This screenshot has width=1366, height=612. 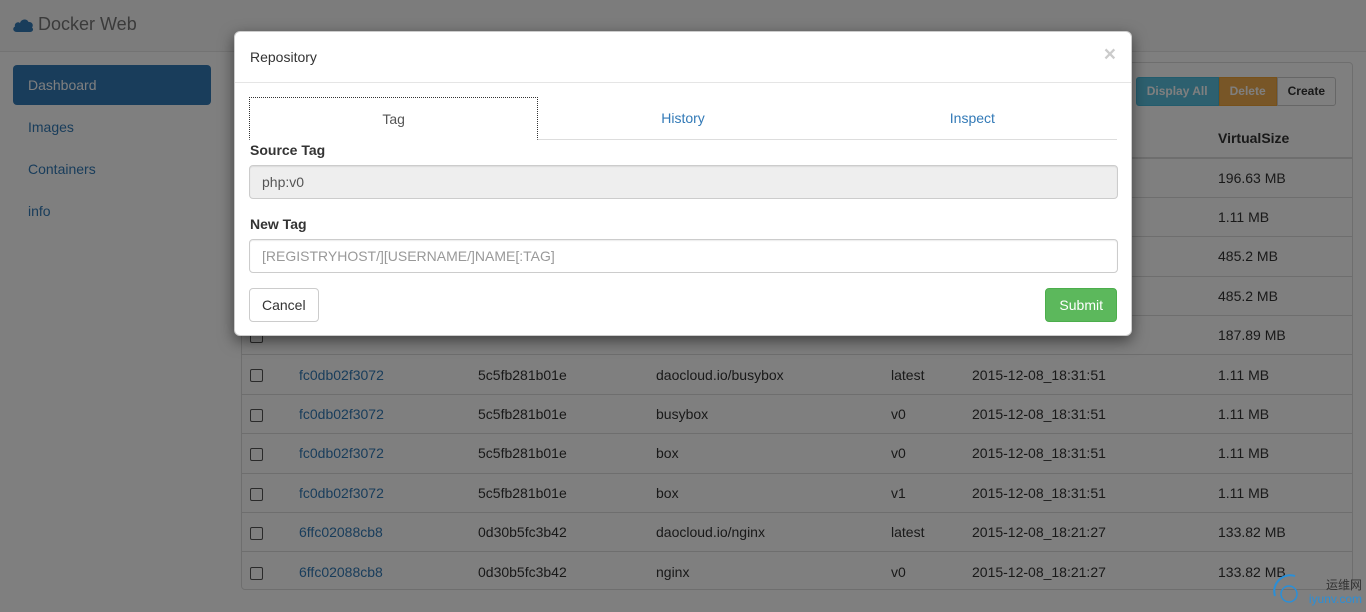 What do you see at coordinates (1285, 588) in the screenshot?
I see `watermark-logo-icon` at bounding box center [1285, 588].